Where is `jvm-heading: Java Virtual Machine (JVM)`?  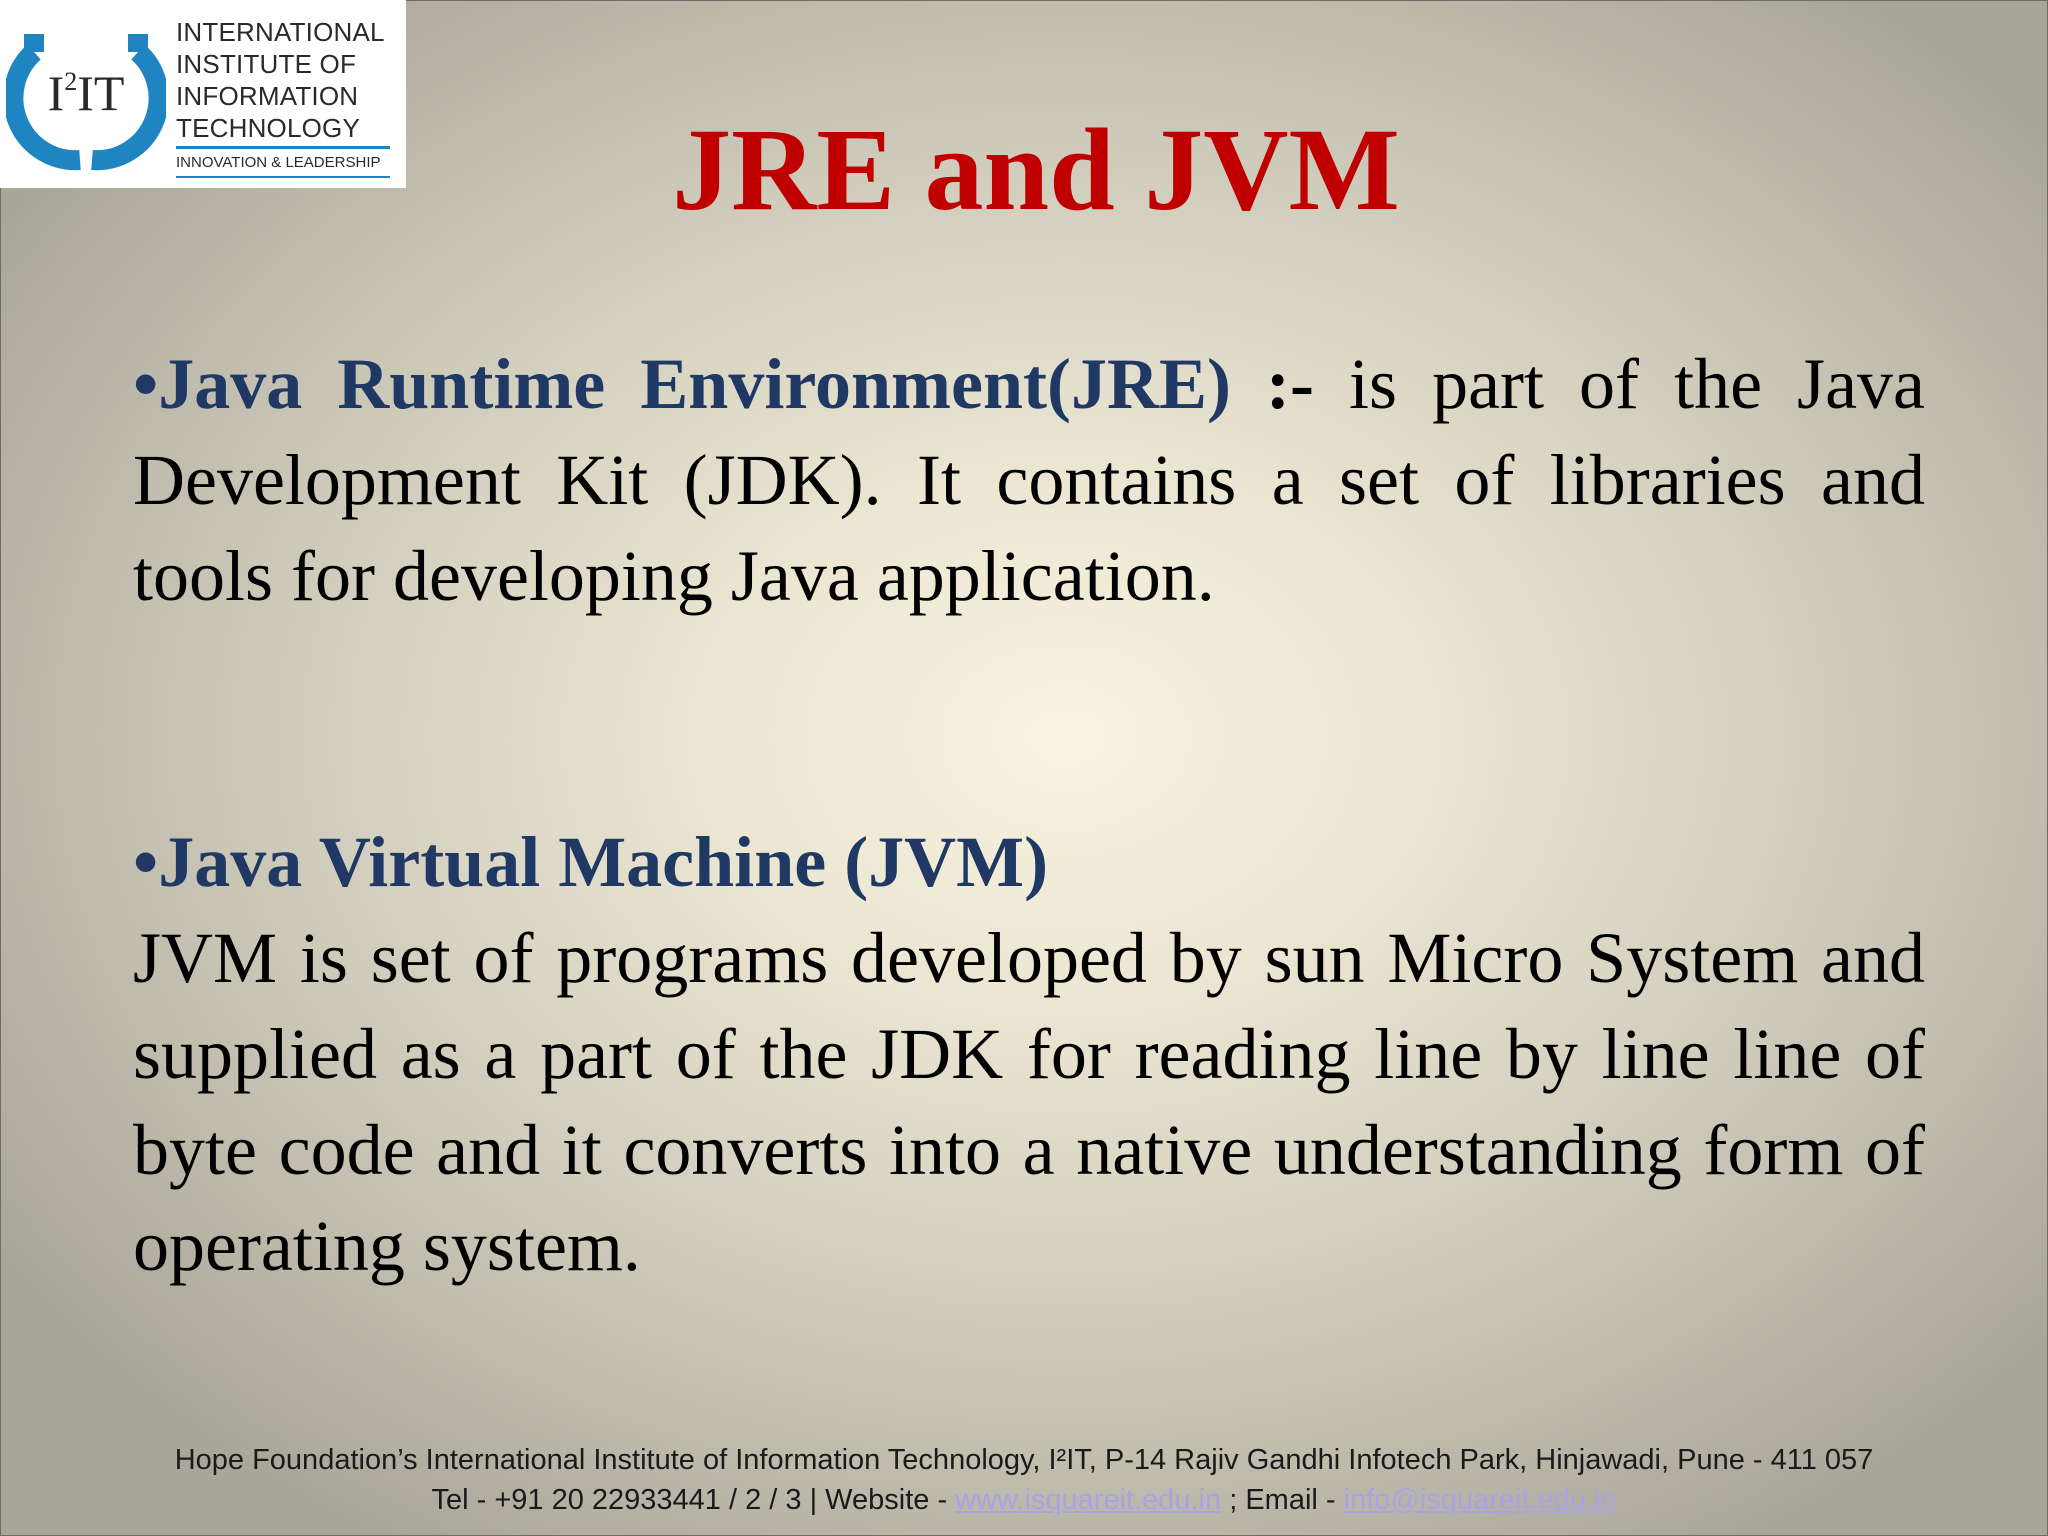 jvm-heading: Java Virtual Machine (JVM) is located at coordinates (603, 862).